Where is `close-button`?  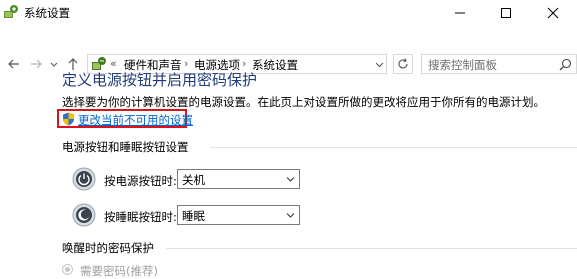
close-button is located at coordinates (553, 13).